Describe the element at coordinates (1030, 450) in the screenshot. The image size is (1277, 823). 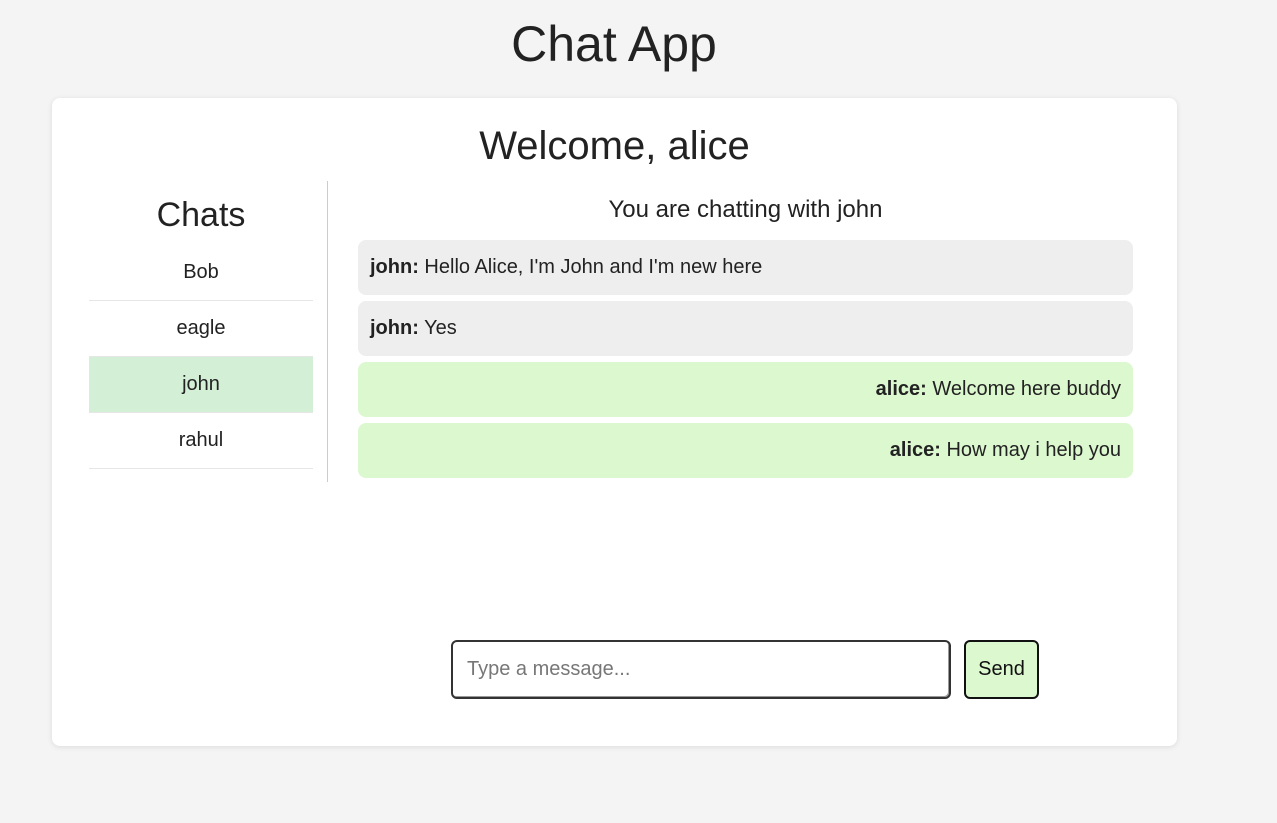
I see `message-text: How may i help you` at that location.